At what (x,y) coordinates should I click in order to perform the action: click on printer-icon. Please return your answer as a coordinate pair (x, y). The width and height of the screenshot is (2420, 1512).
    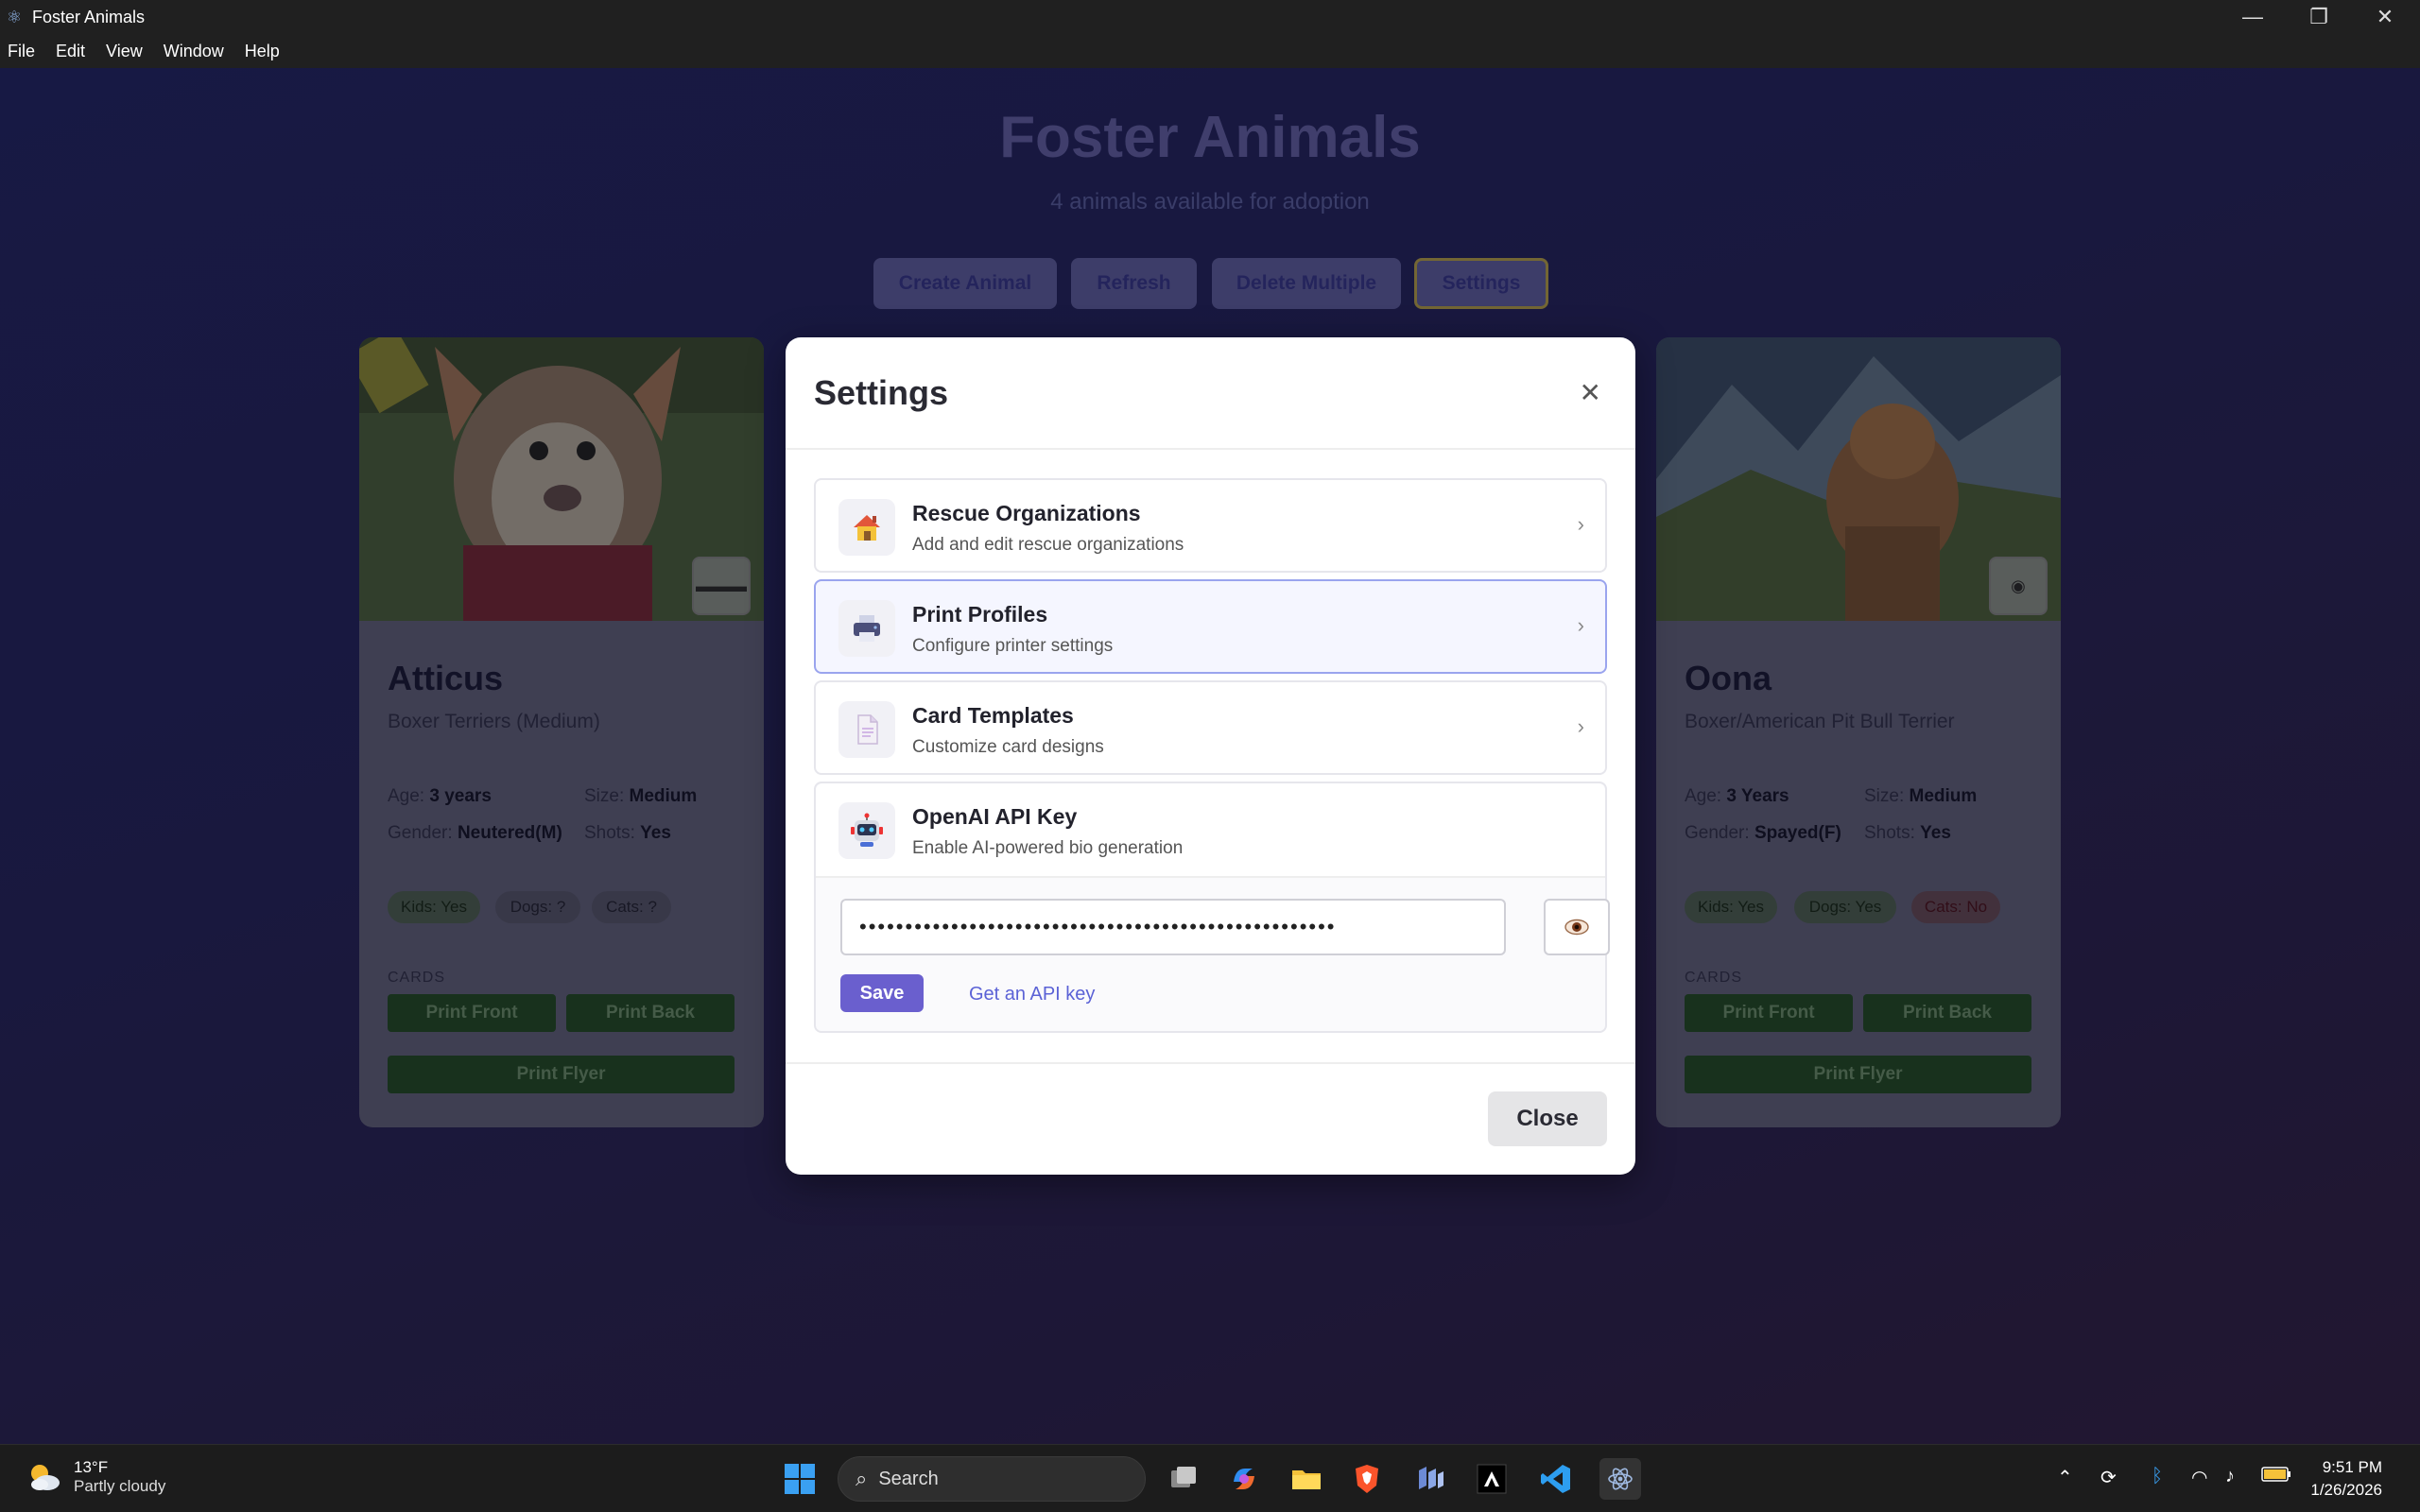
    Looking at the image, I should click on (866, 628).